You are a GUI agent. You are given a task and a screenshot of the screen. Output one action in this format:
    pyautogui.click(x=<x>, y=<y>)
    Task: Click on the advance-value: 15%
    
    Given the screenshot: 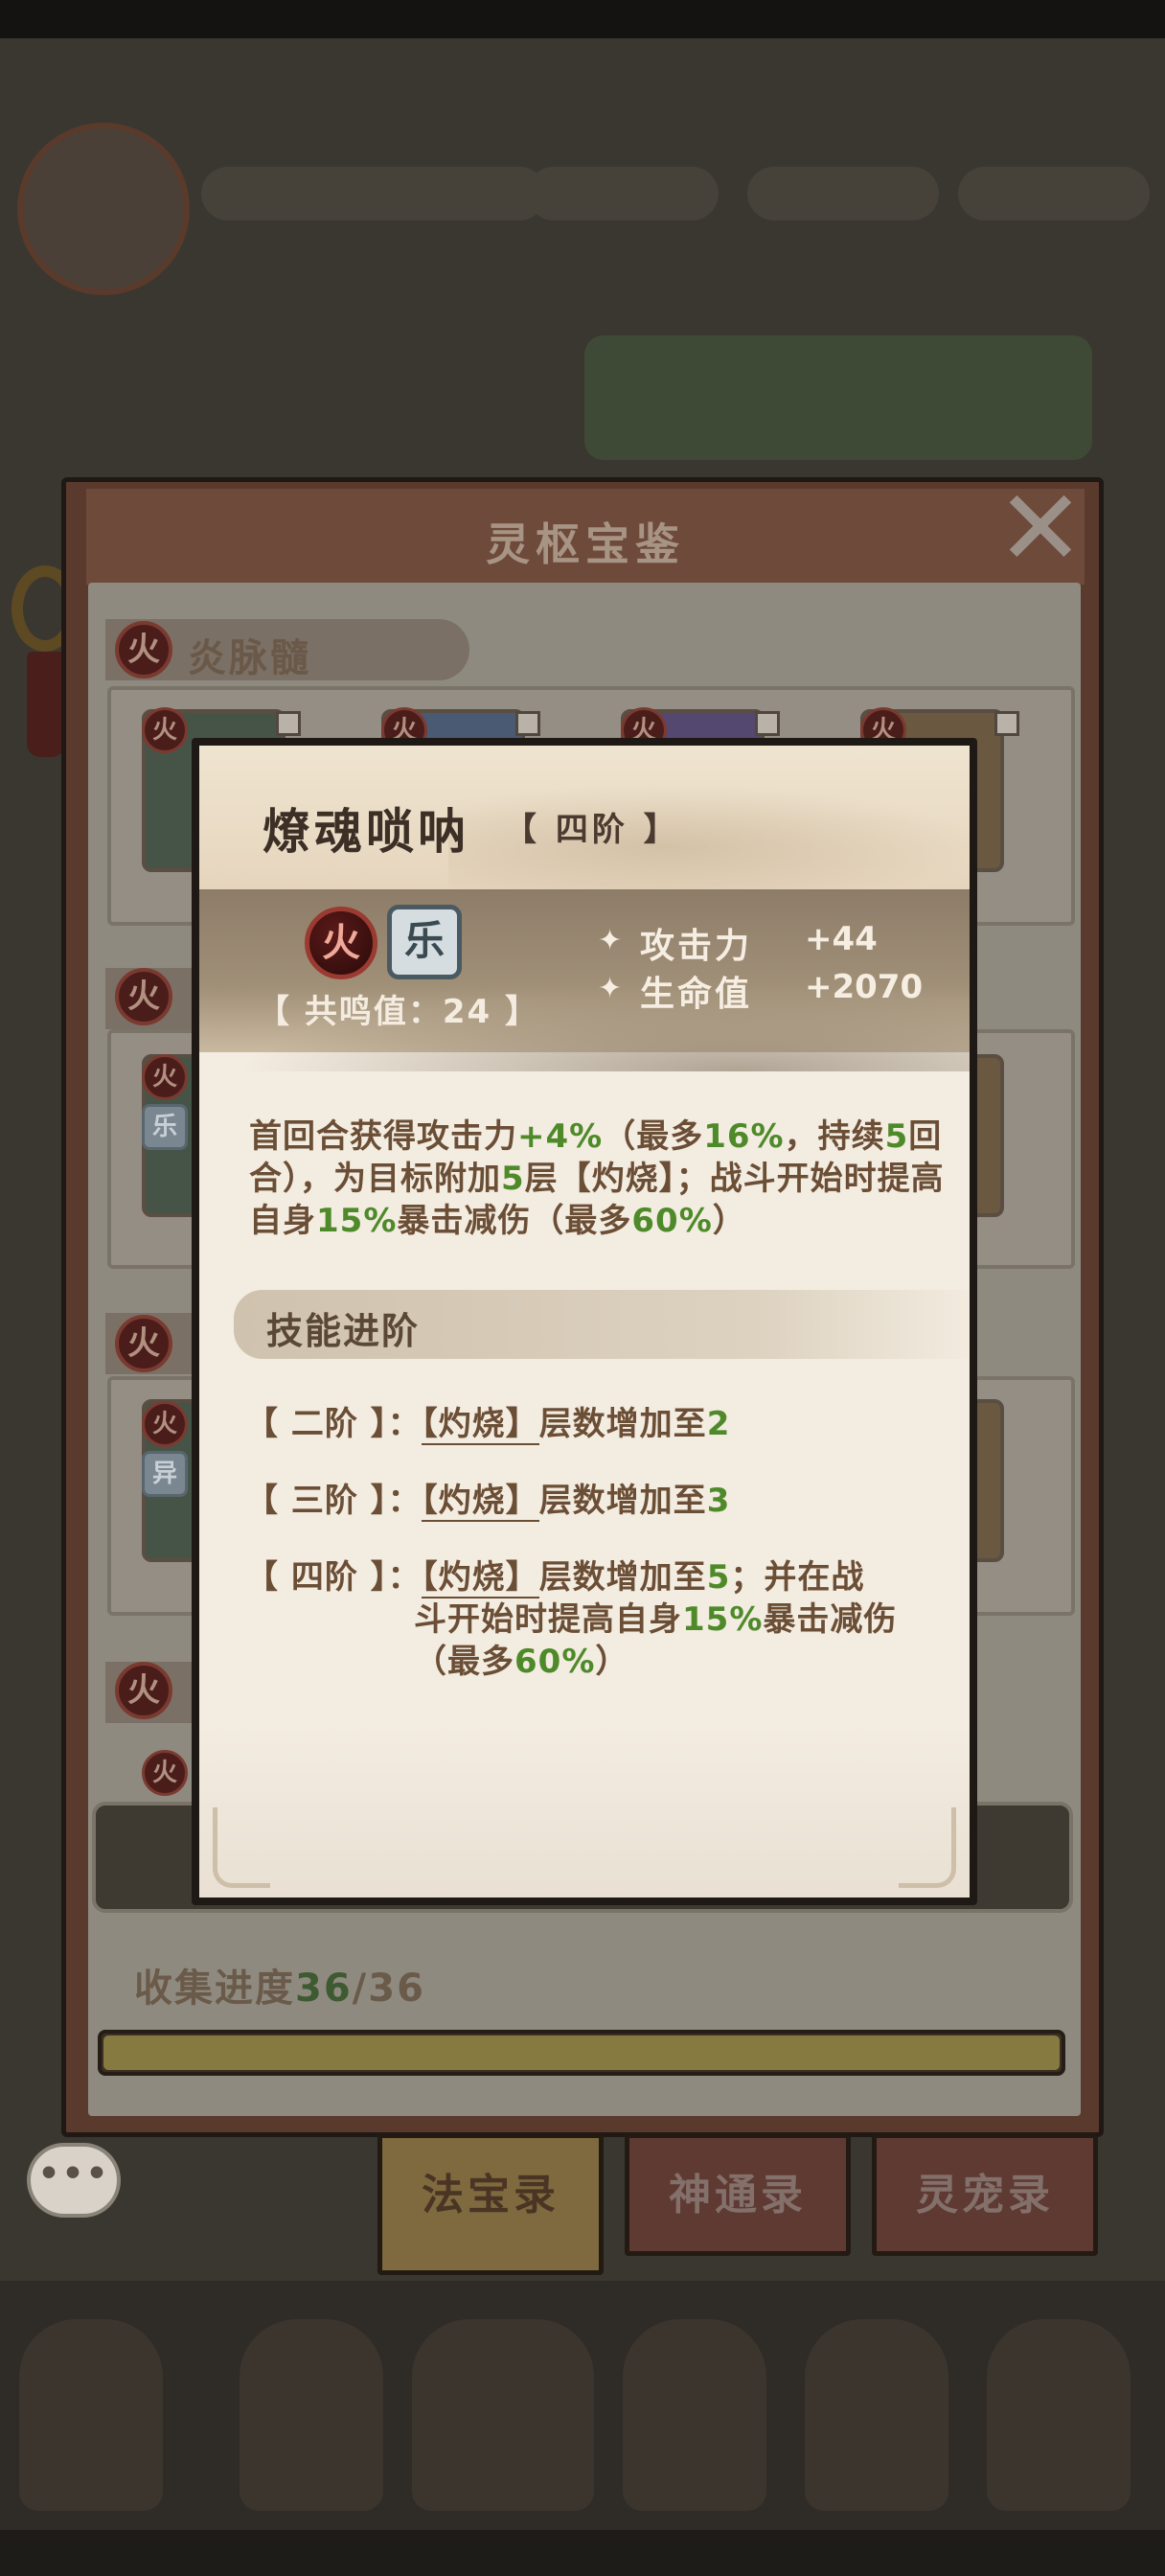 What is the action you would take?
    pyautogui.click(x=723, y=1619)
    